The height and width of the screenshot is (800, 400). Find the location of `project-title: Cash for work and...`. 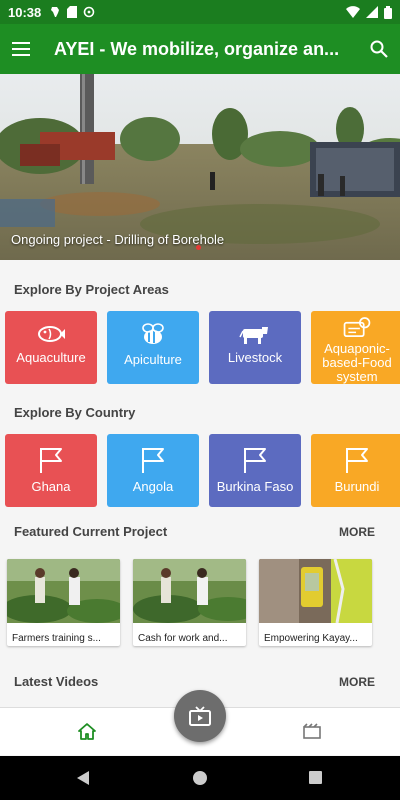

project-title: Cash for work and... is located at coordinates (183, 638).